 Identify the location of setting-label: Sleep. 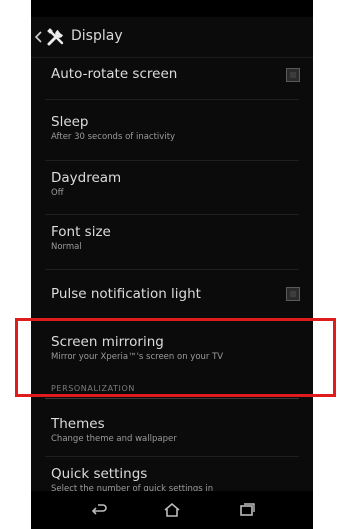
(70, 122).